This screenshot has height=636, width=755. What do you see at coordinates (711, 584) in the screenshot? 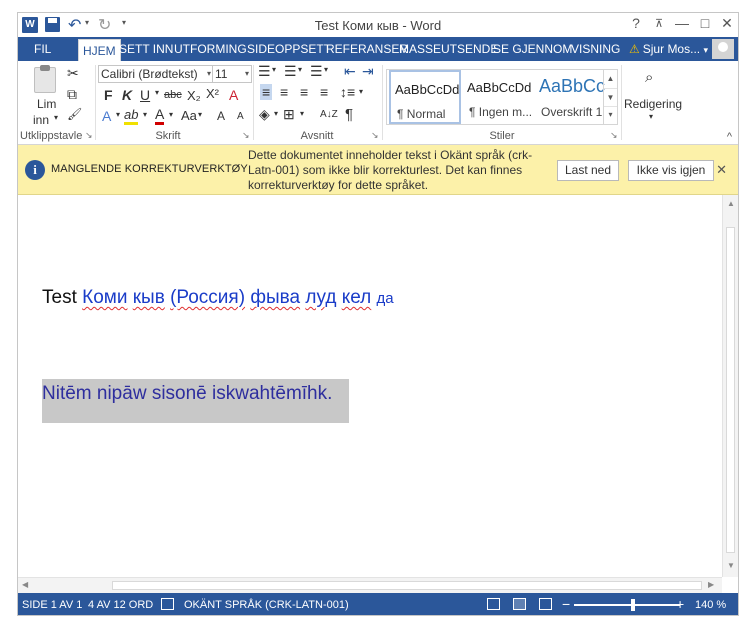
I see `scroll-right-icon: ▶` at bounding box center [711, 584].